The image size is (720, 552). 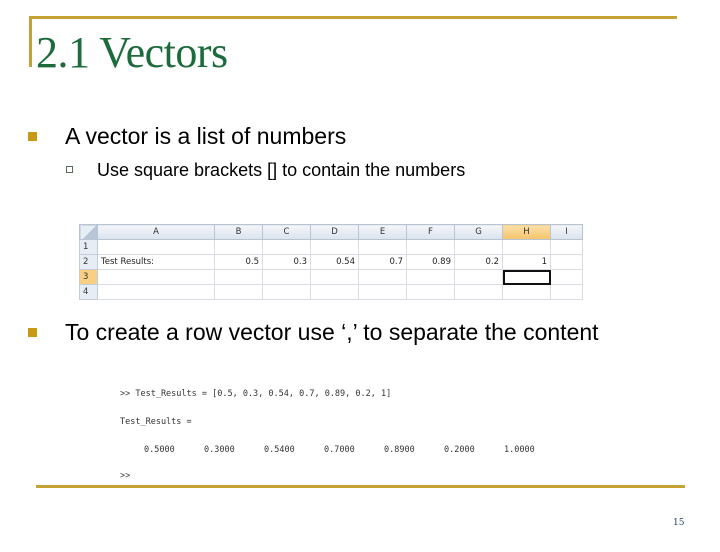 I want to click on console-value: 0.8900, so click(x=399, y=450).